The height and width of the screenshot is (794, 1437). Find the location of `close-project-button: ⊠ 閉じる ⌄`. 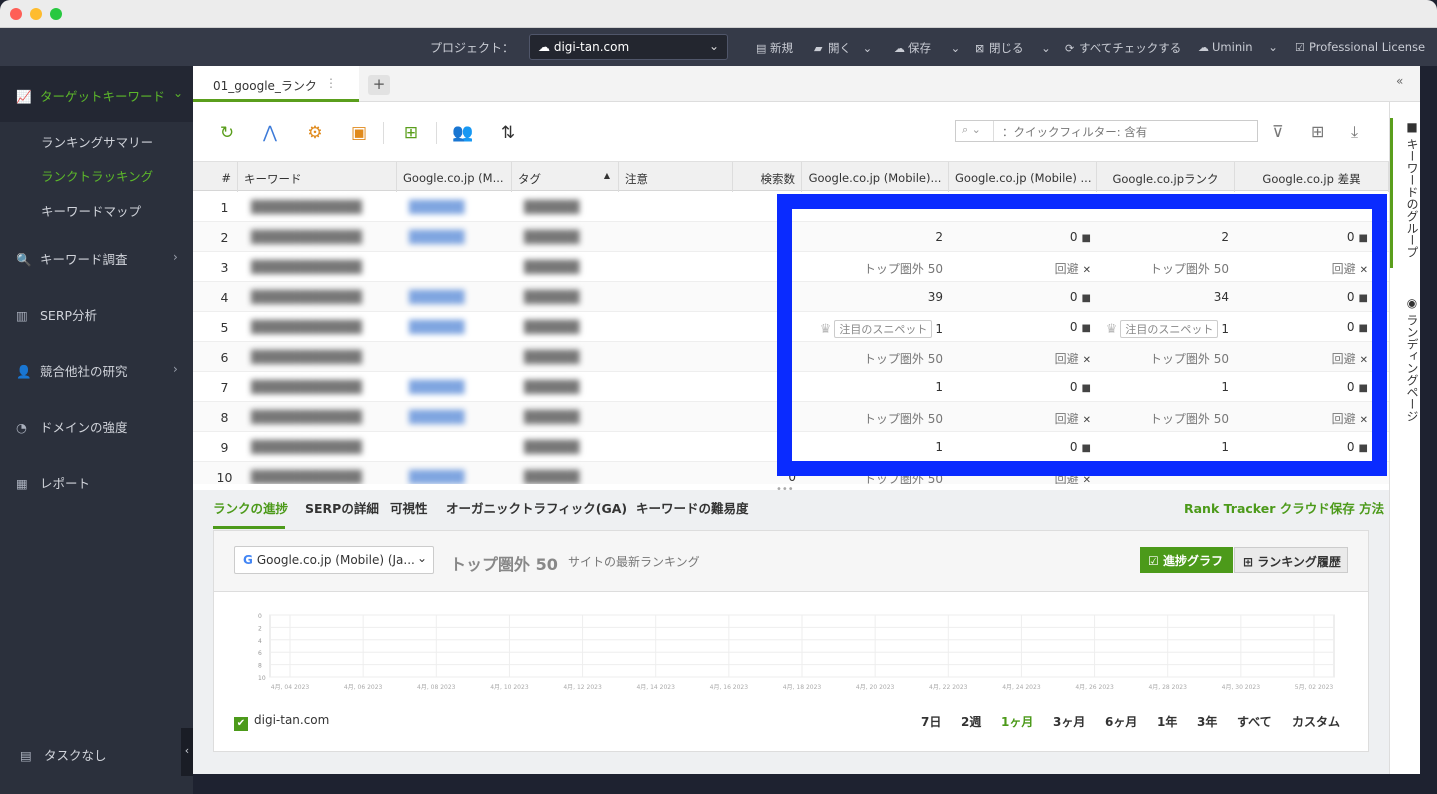

close-project-button: ⊠ 閉じる ⌄ is located at coordinates (1013, 48).